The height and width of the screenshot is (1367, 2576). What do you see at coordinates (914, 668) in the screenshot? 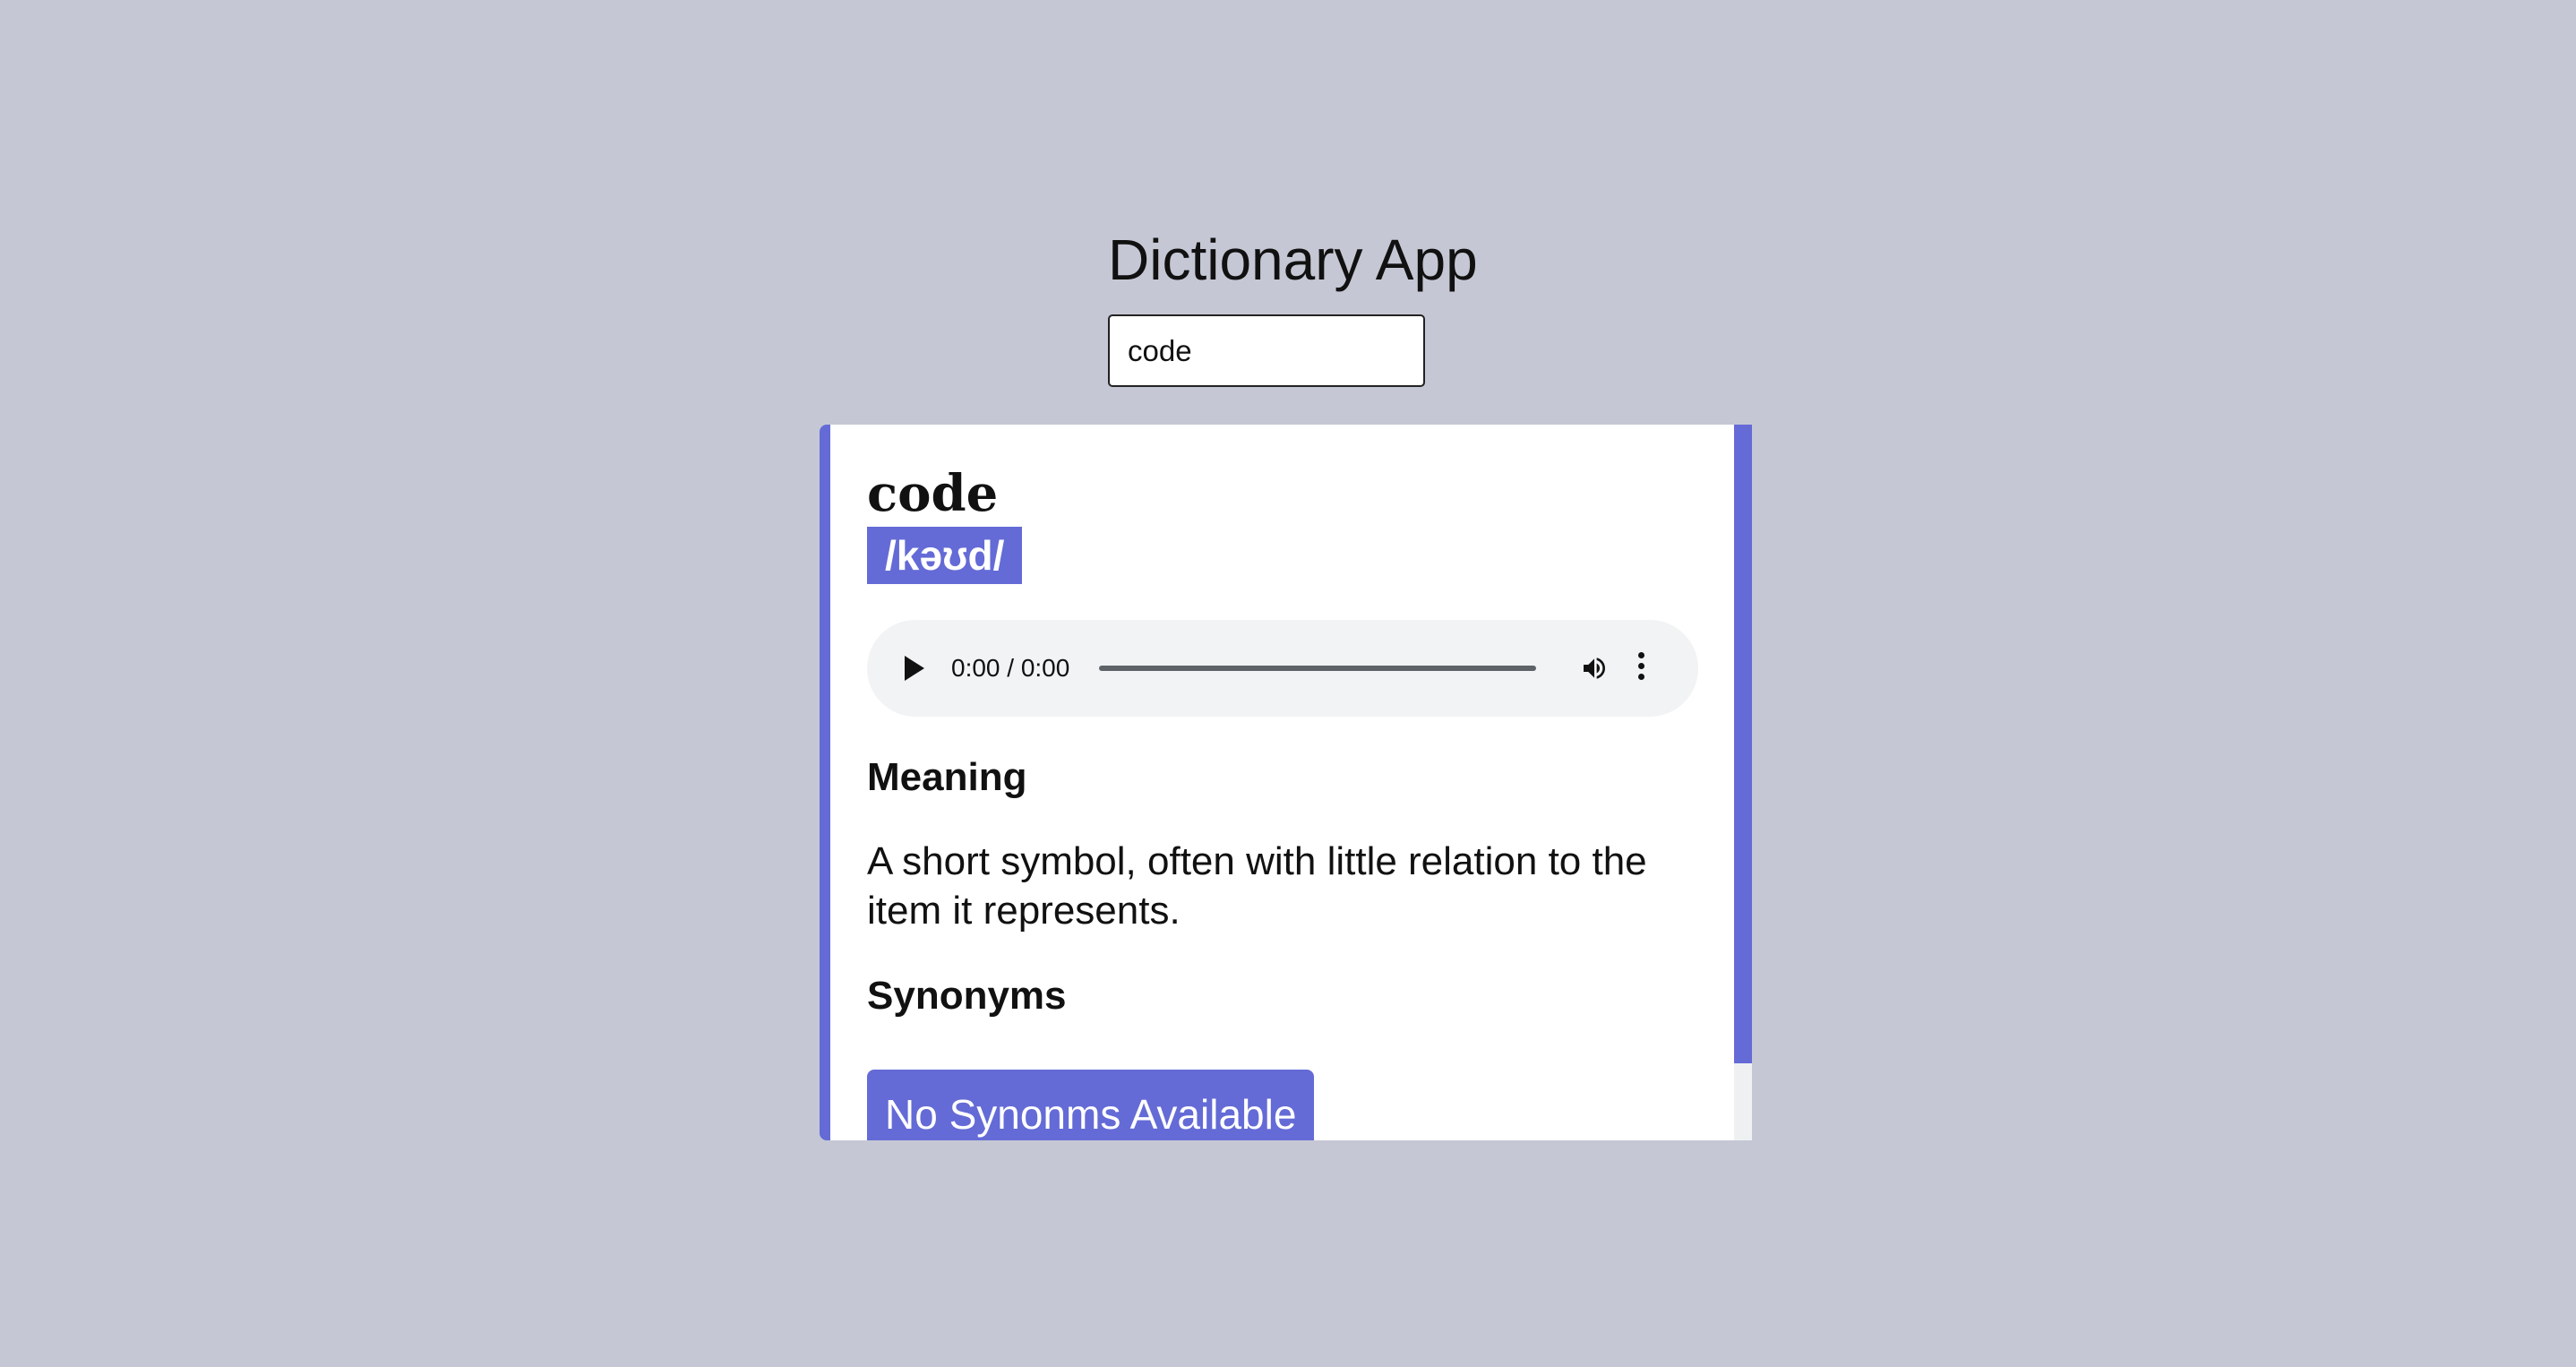
I see `play-icon` at bounding box center [914, 668].